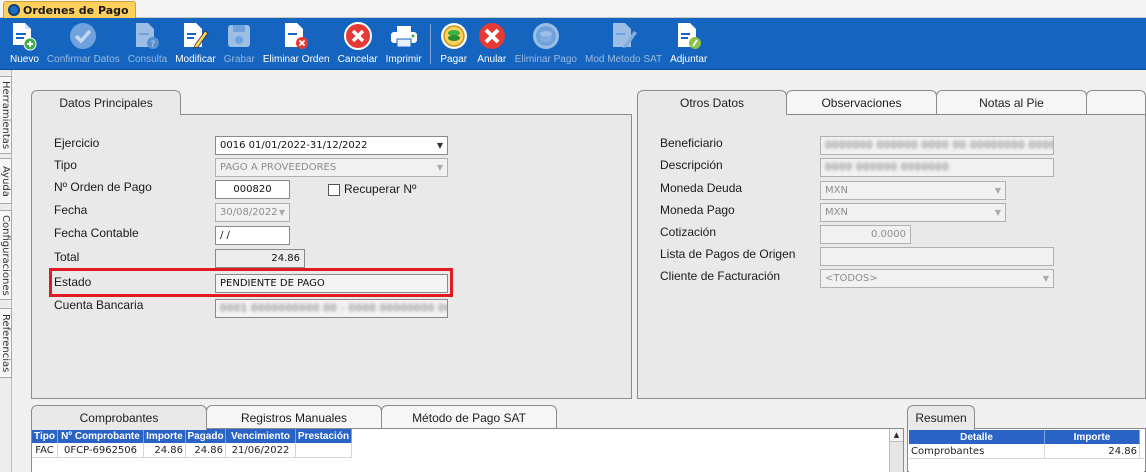  What do you see at coordinates (239, 59) in the screenshot?
I see `grabar-label: Grabar` at bounding box center [239, 59].